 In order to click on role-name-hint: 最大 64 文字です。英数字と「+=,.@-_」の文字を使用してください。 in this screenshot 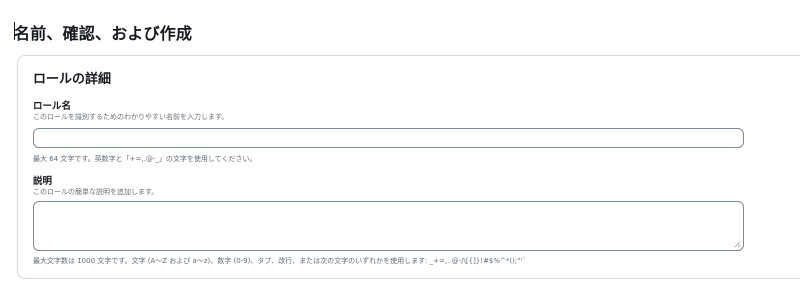, I will do `click(145, 159)`.